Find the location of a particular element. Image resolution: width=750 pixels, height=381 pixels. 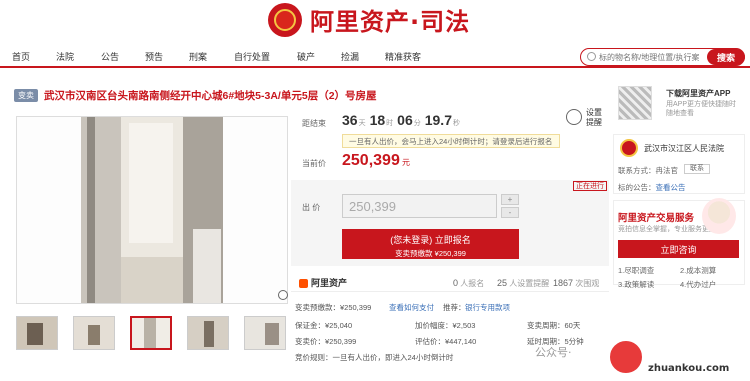

assess-price-row: 评估价：¥447,140 is located at coordinates (446, 341).